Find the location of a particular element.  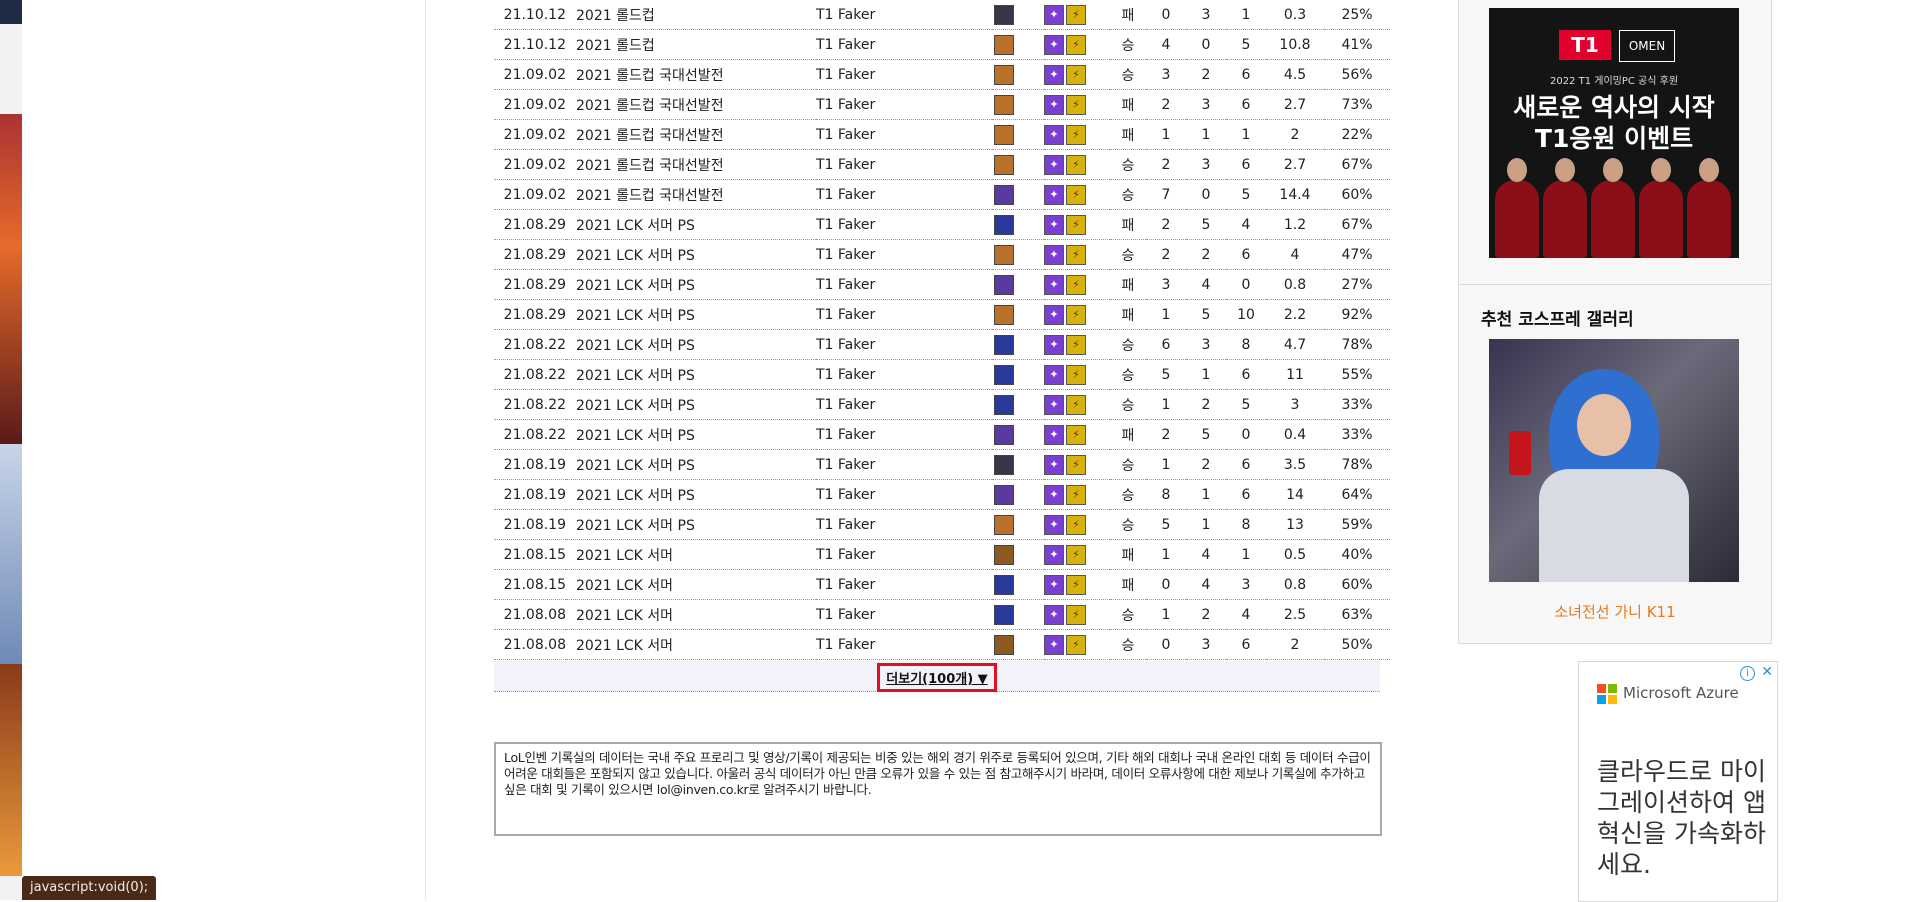

record-kill-participation: 55% is located at coordinates (1357, 374).